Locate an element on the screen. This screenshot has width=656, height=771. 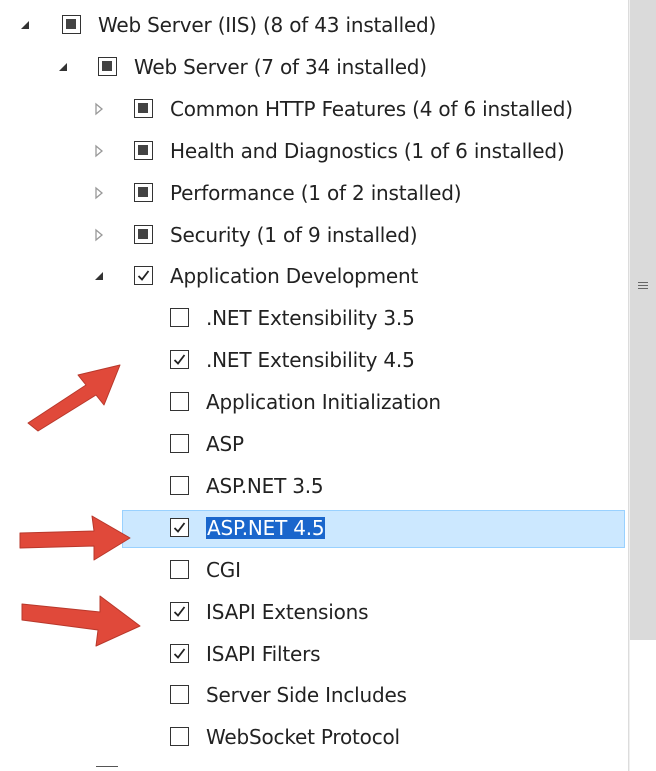
tree-item: Application Development is located at coordinates (314, 277).